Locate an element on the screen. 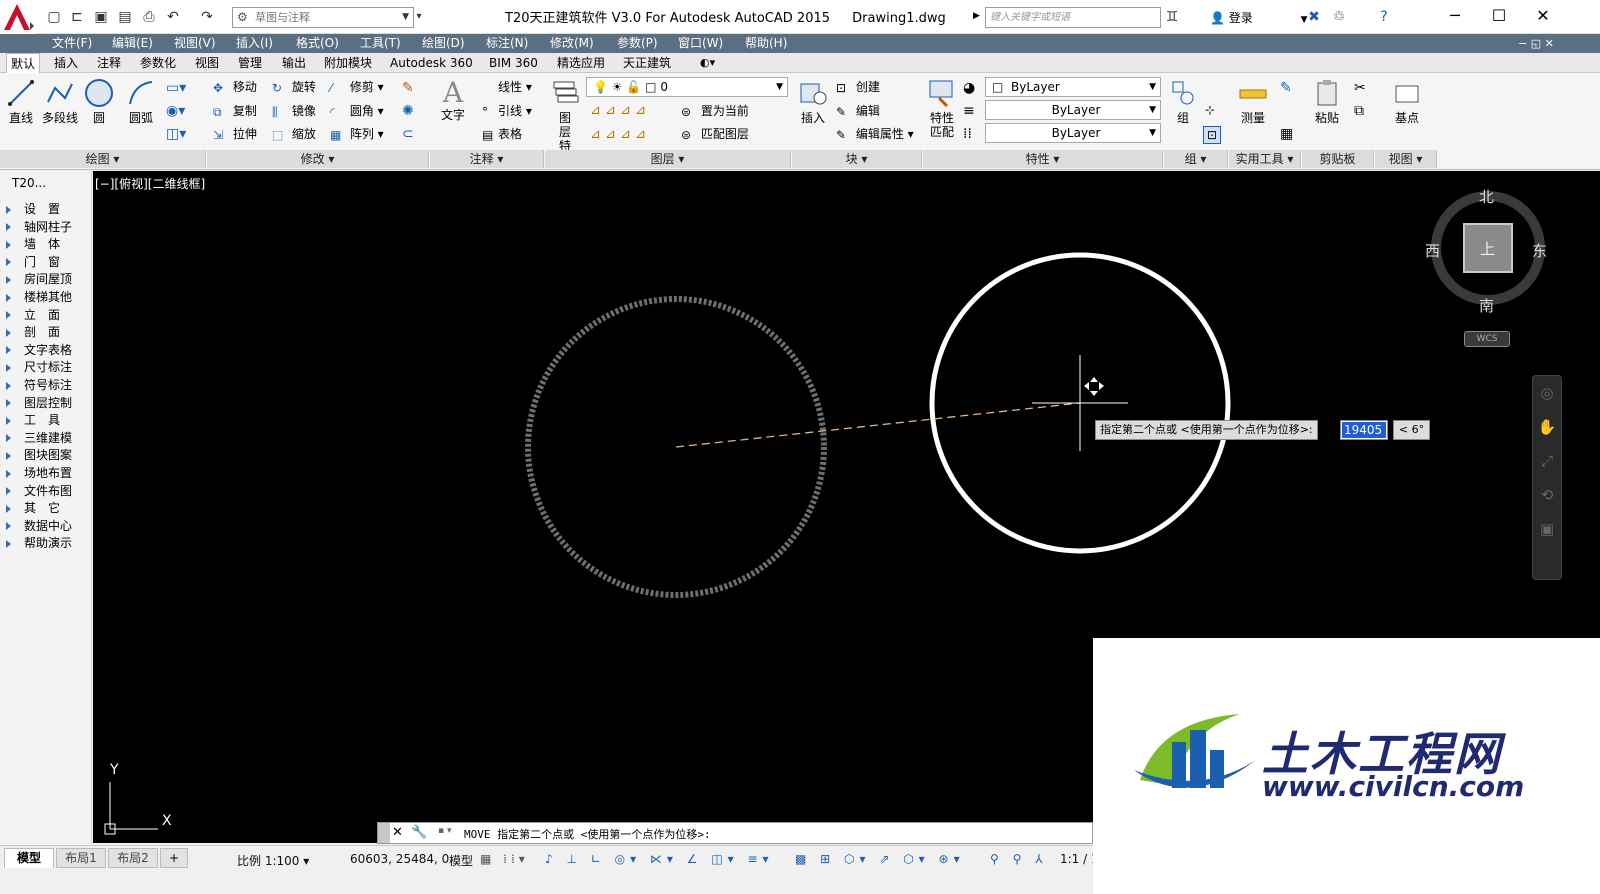 Image resolution: width=1600 pixels, height=894 pixels. scale-selector: 比例 1:100 ▾ is located at coordinates (273, 860).